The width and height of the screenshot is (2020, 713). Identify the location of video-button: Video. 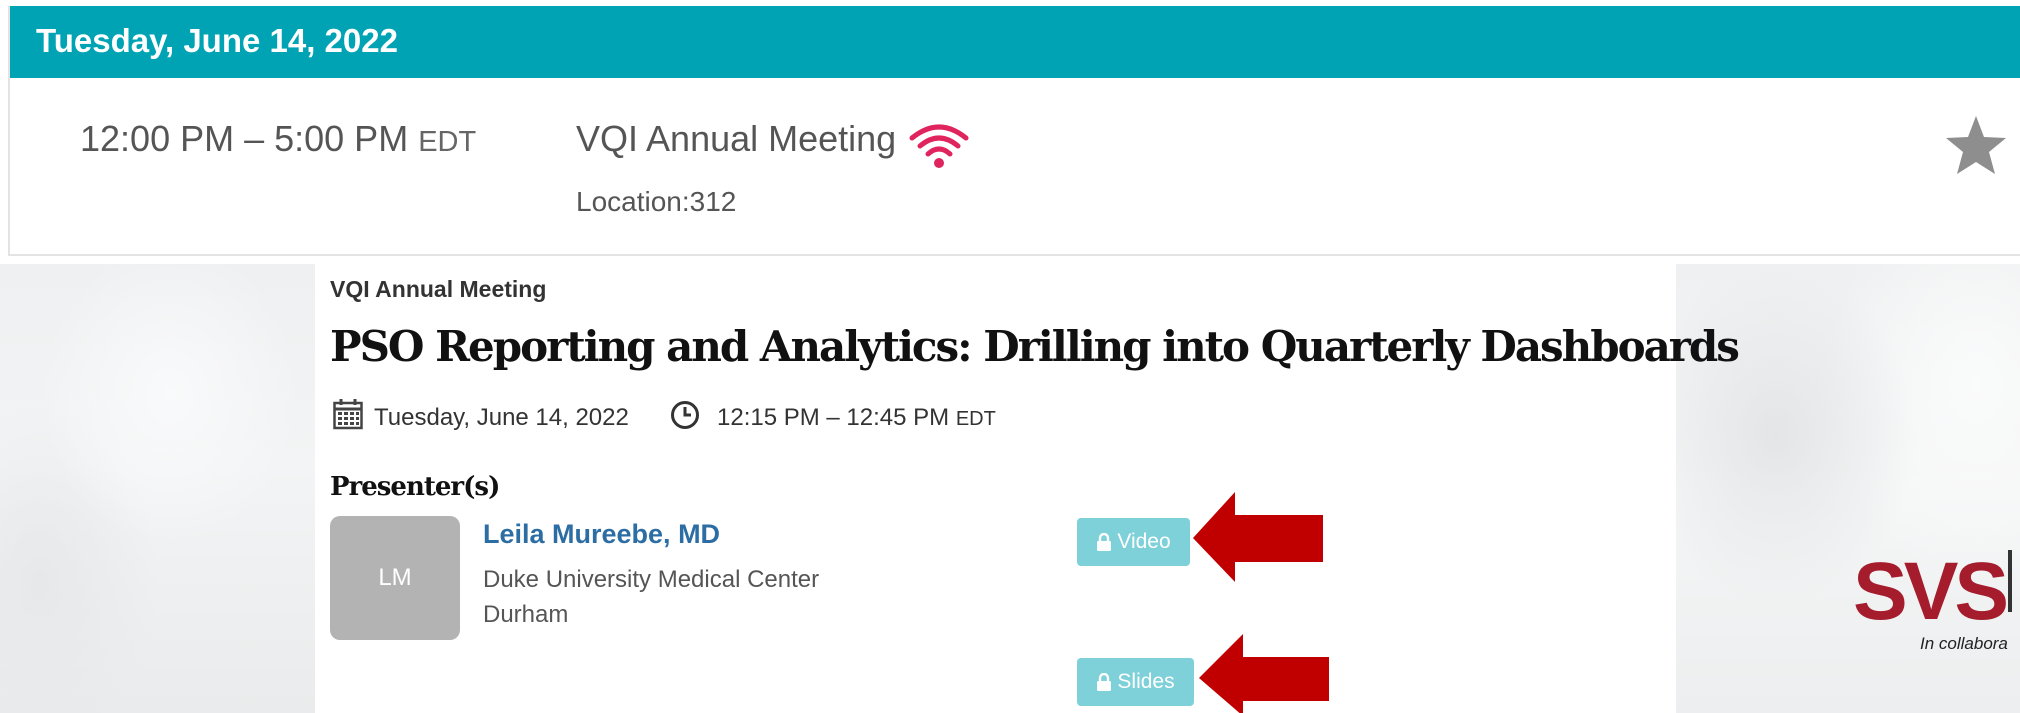
(1133, 542).